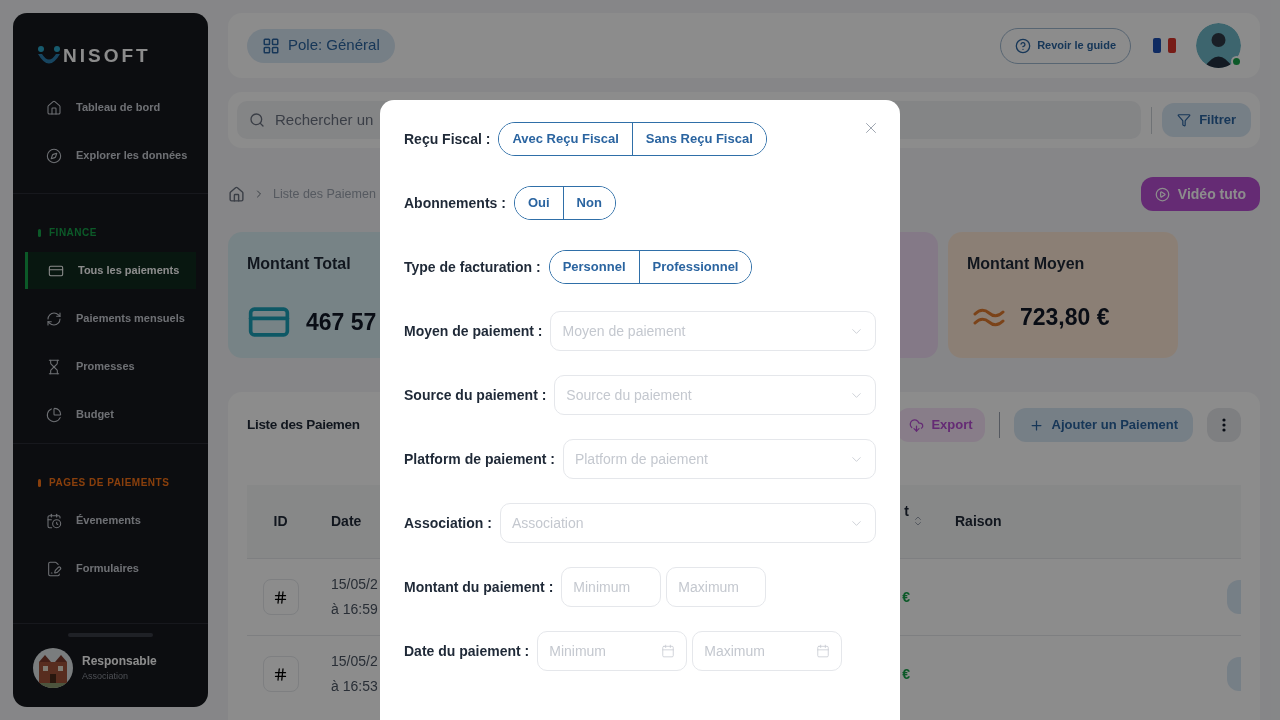 The width and height of the screenshot is (1280, 720). Describe the element at coordinates (695, 267) in the screenshot. I see `segment-option: Professionnel` at that location.